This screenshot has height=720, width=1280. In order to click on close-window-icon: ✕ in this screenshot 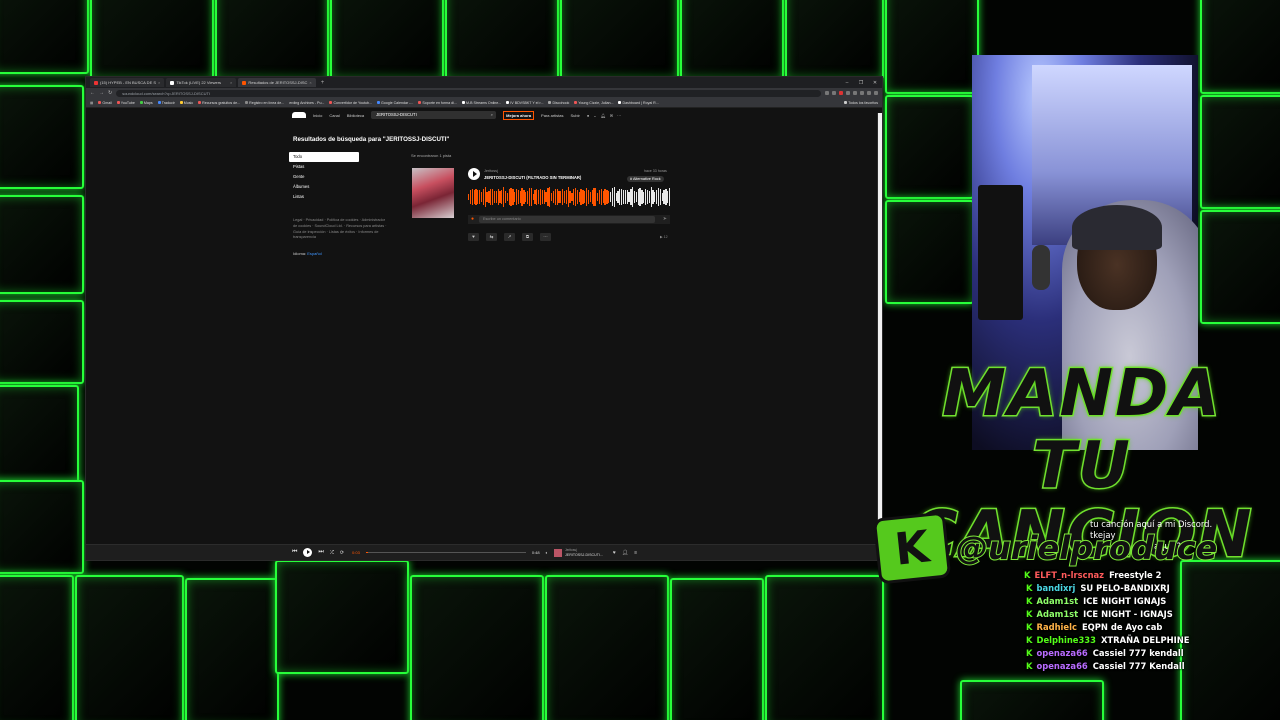, I will do `click(875, 83)`.